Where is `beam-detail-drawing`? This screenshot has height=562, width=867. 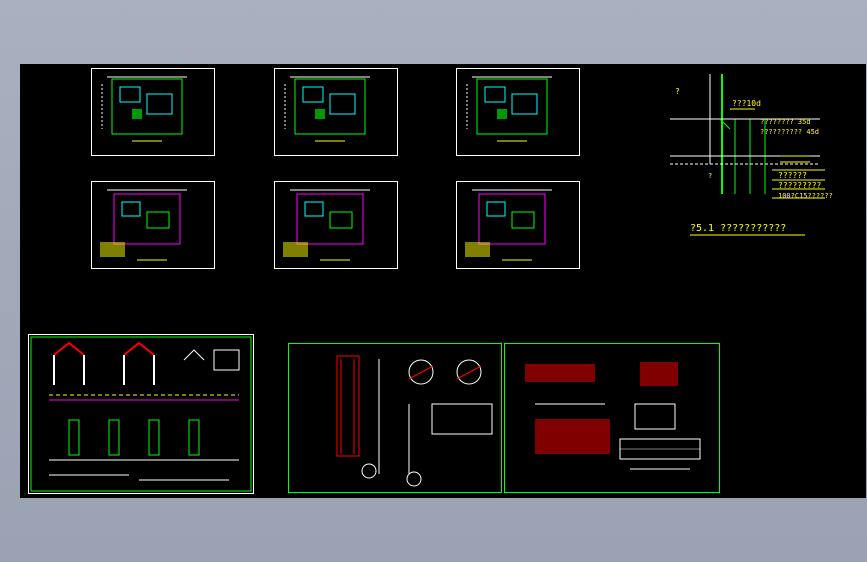 beam-detail-drawing is located at coordinates (613, 416).